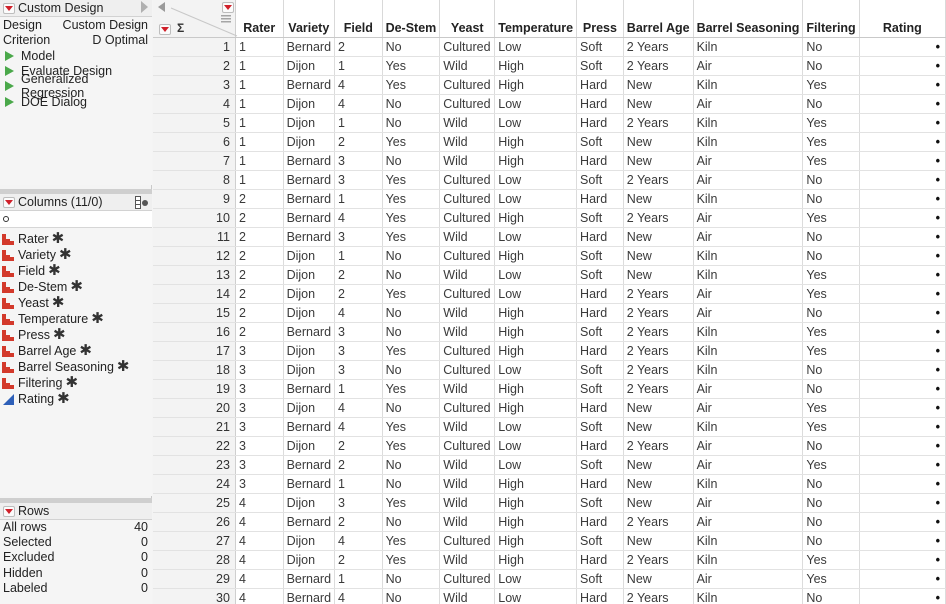 This screenshot has height=604, width=946. Describe the element at coordinates (549, 104) in the screenshot. I see `table-row: 4 1 Dijon 4 No Cultured Low Hard New Air No •` at that location.